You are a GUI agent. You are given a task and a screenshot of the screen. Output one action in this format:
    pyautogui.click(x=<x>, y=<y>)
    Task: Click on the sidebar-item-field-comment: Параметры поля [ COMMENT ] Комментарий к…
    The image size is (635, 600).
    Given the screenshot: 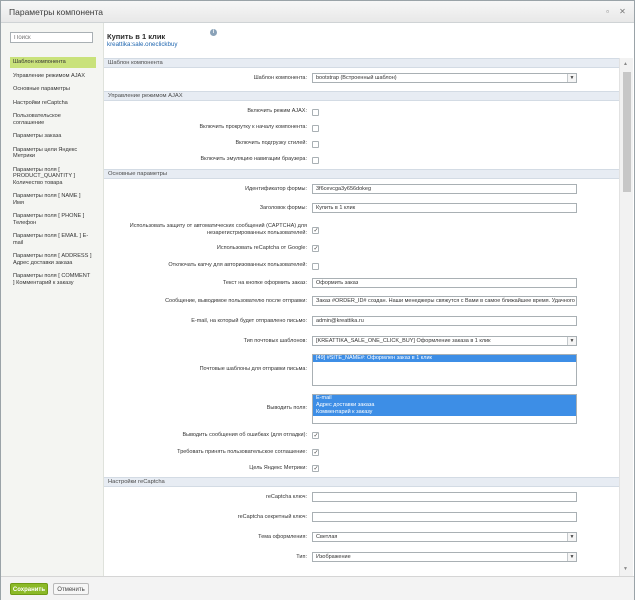 What is the action you would take?
    pyautogui.click(x=53, y=279)
    